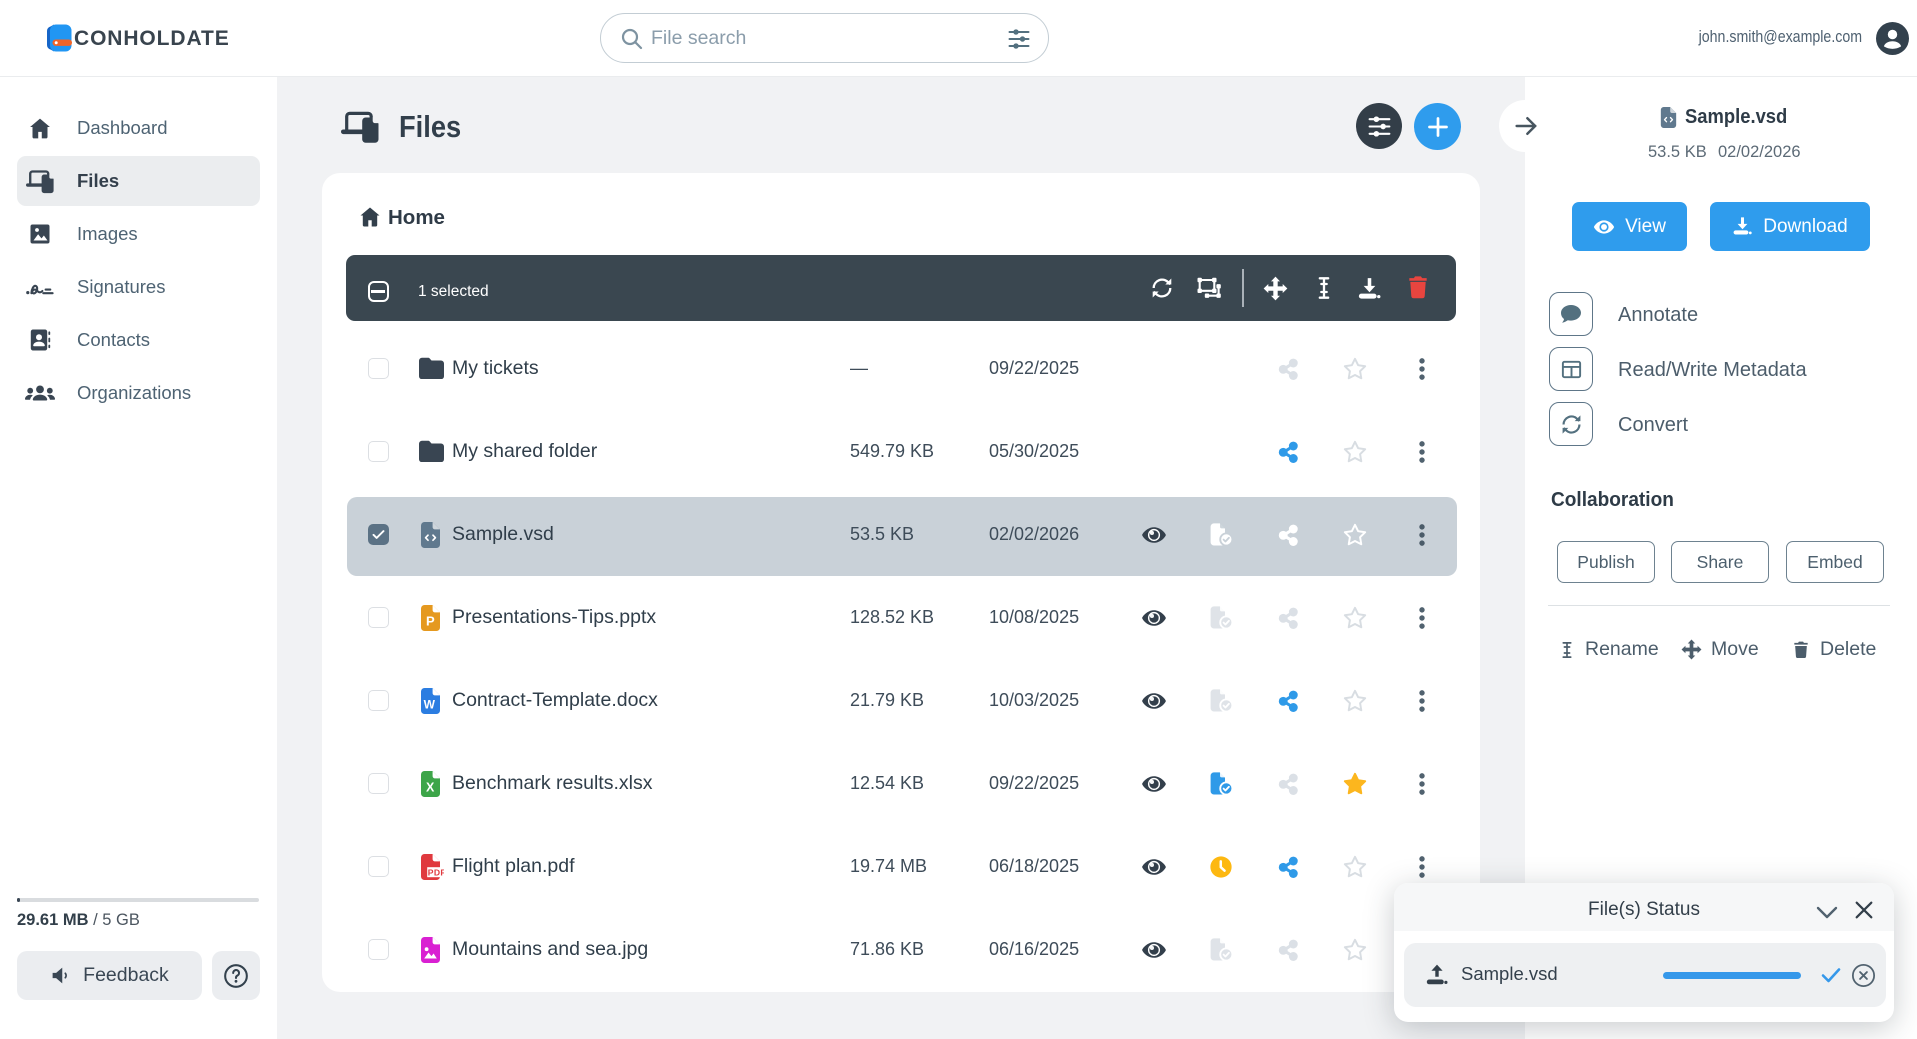  What do you see at coordinates (430, 705) in the screenshot?
I see `svg-text: W` at bounding box center [430, 705].